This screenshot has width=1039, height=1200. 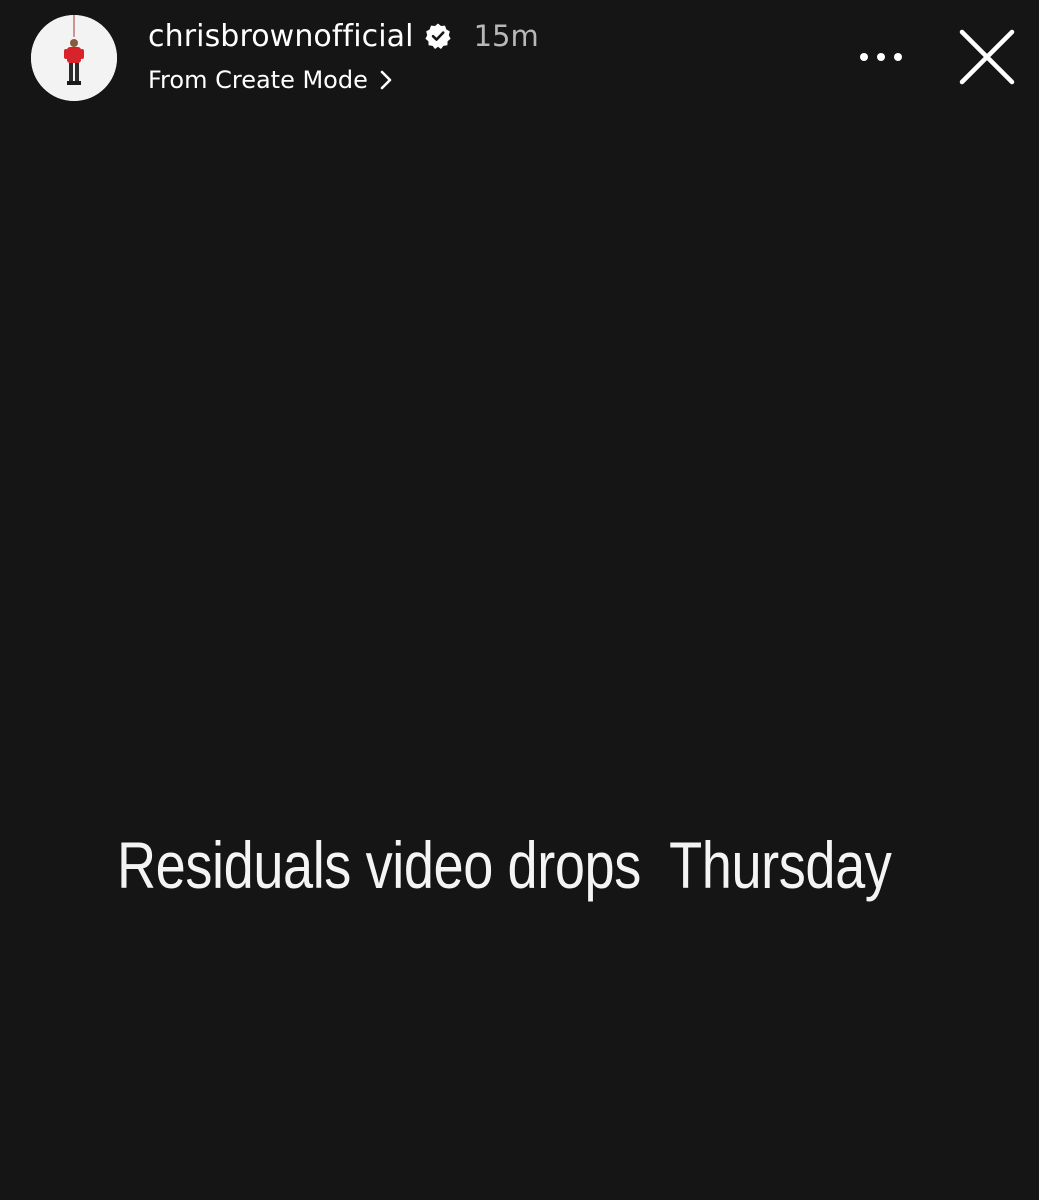 I want to click on more-horizontal-icon, so click(x=881, y=57).